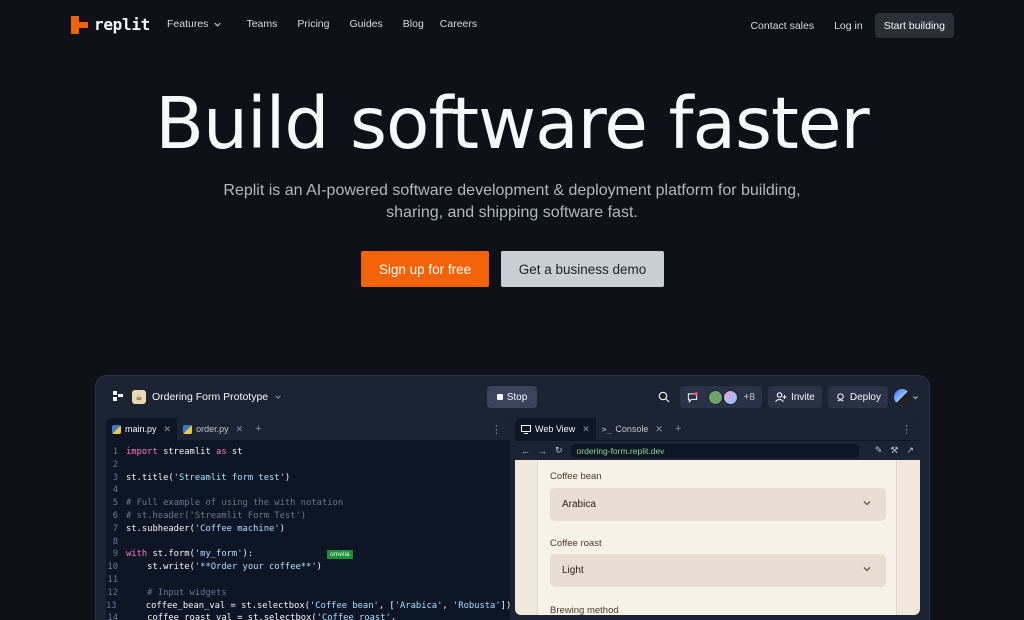 This screenshot has height=620, width=1024. What do you see at coordinates (632, 429) in the screenshot?
I see `tab-console: >_ Console ✕` at bounding box center [632, 429].